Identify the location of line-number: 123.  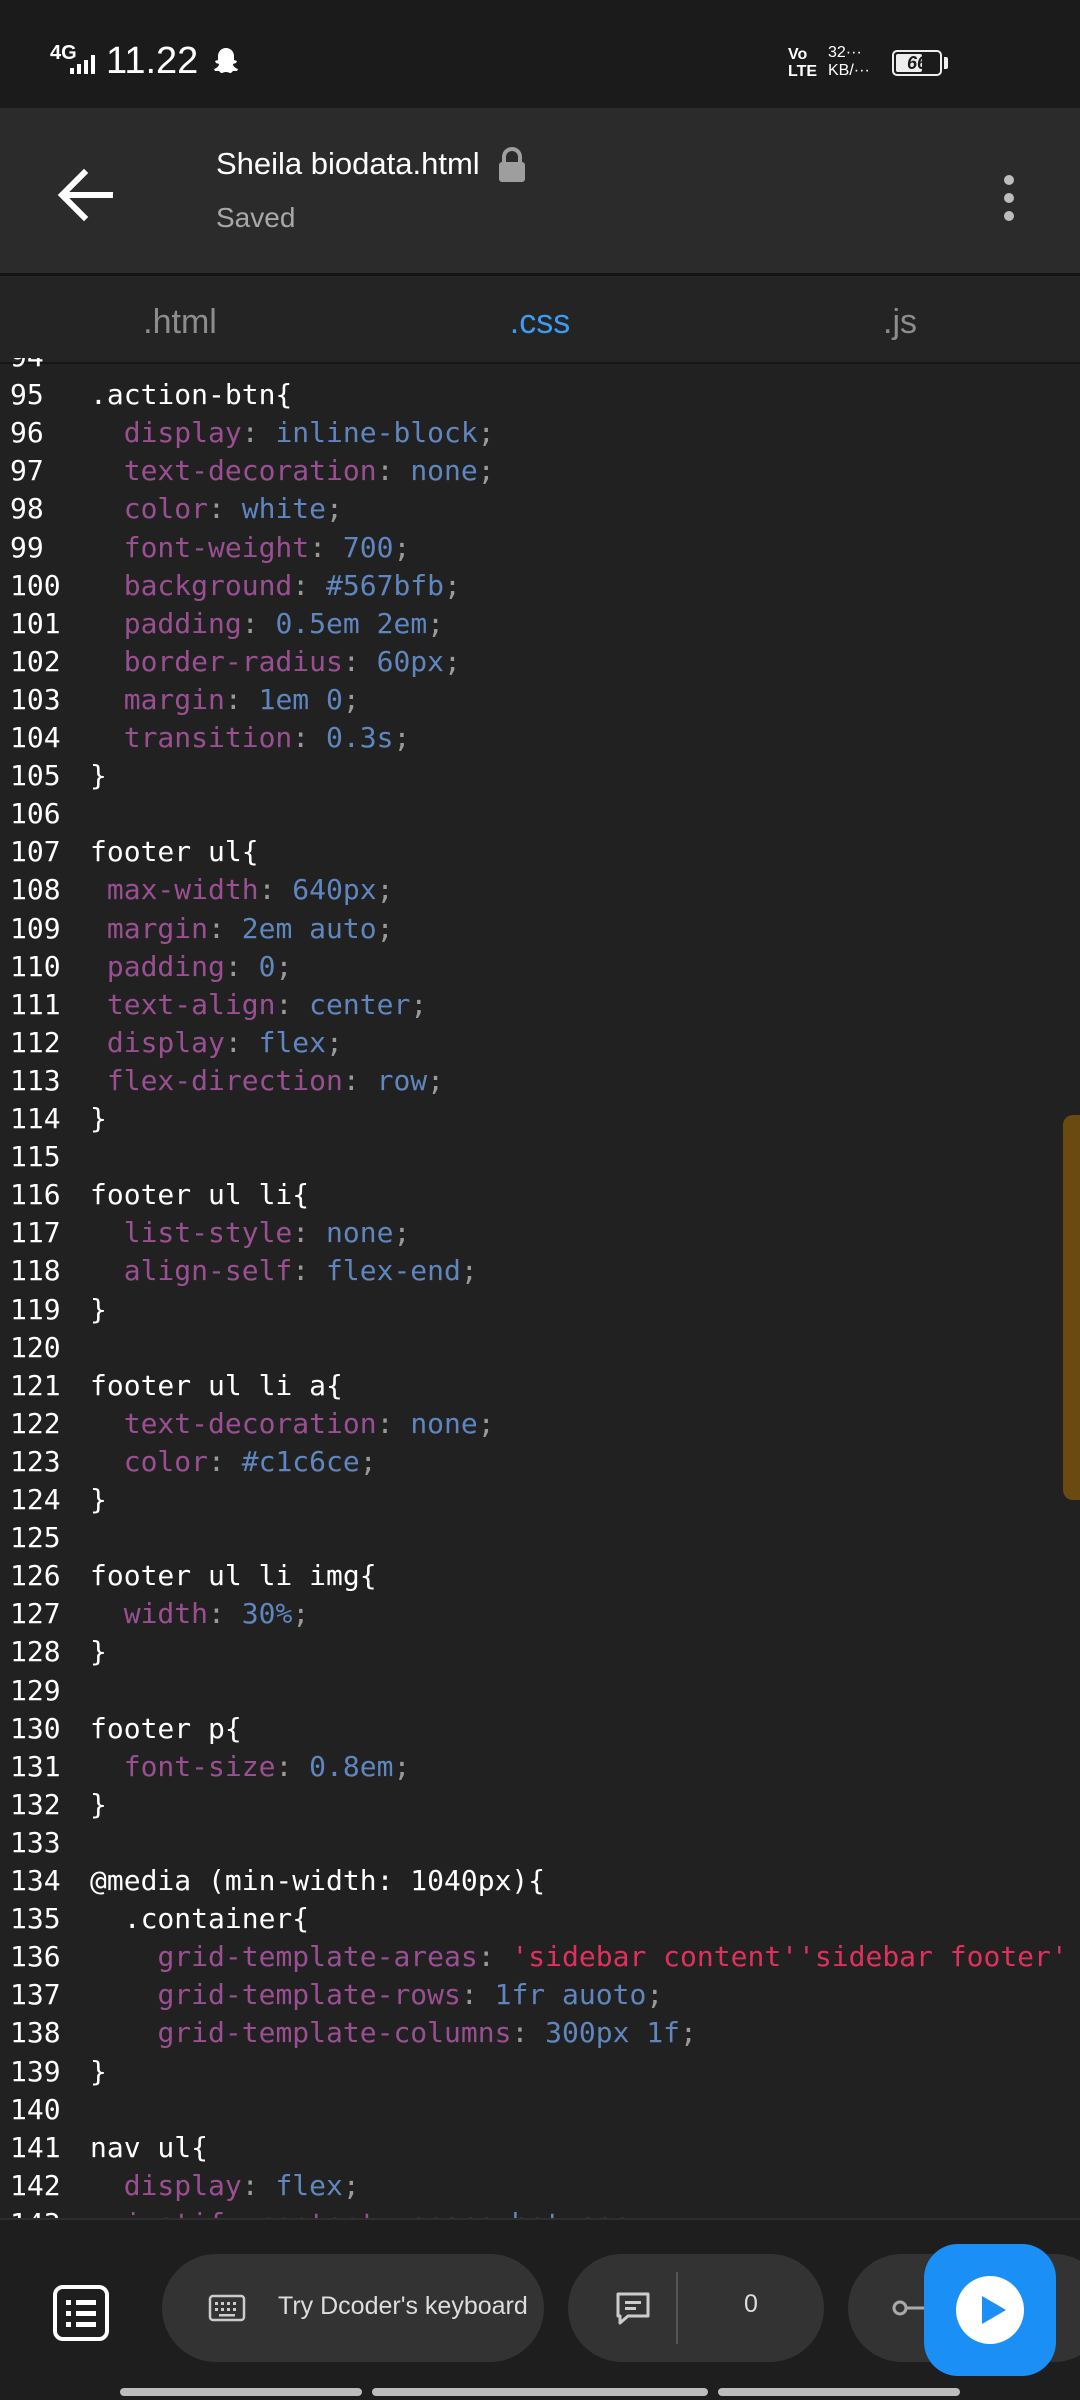
(35, 1461).